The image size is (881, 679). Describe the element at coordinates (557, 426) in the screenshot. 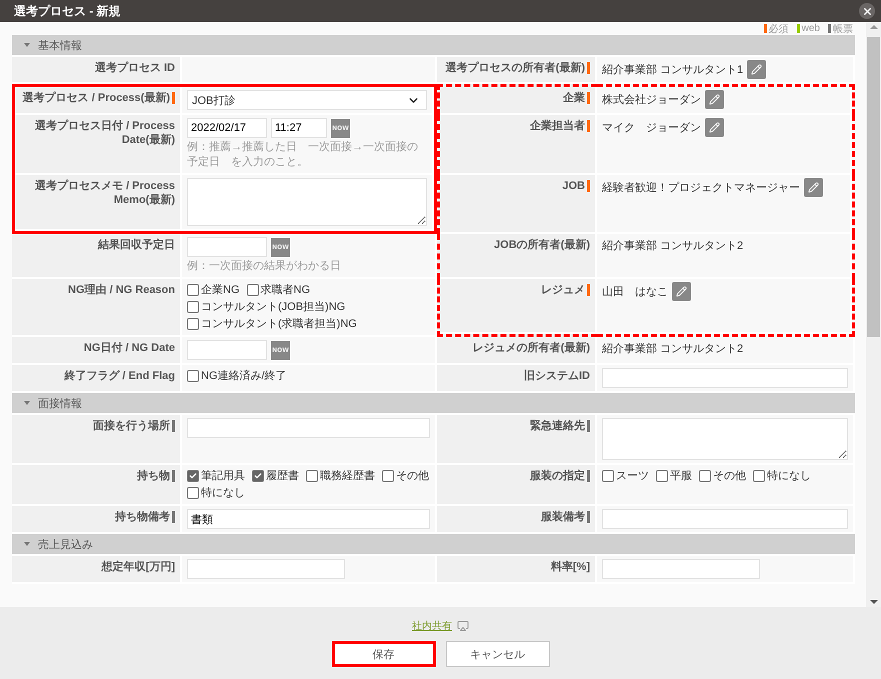

I see `field-label: 緊急連絡先` at that location.